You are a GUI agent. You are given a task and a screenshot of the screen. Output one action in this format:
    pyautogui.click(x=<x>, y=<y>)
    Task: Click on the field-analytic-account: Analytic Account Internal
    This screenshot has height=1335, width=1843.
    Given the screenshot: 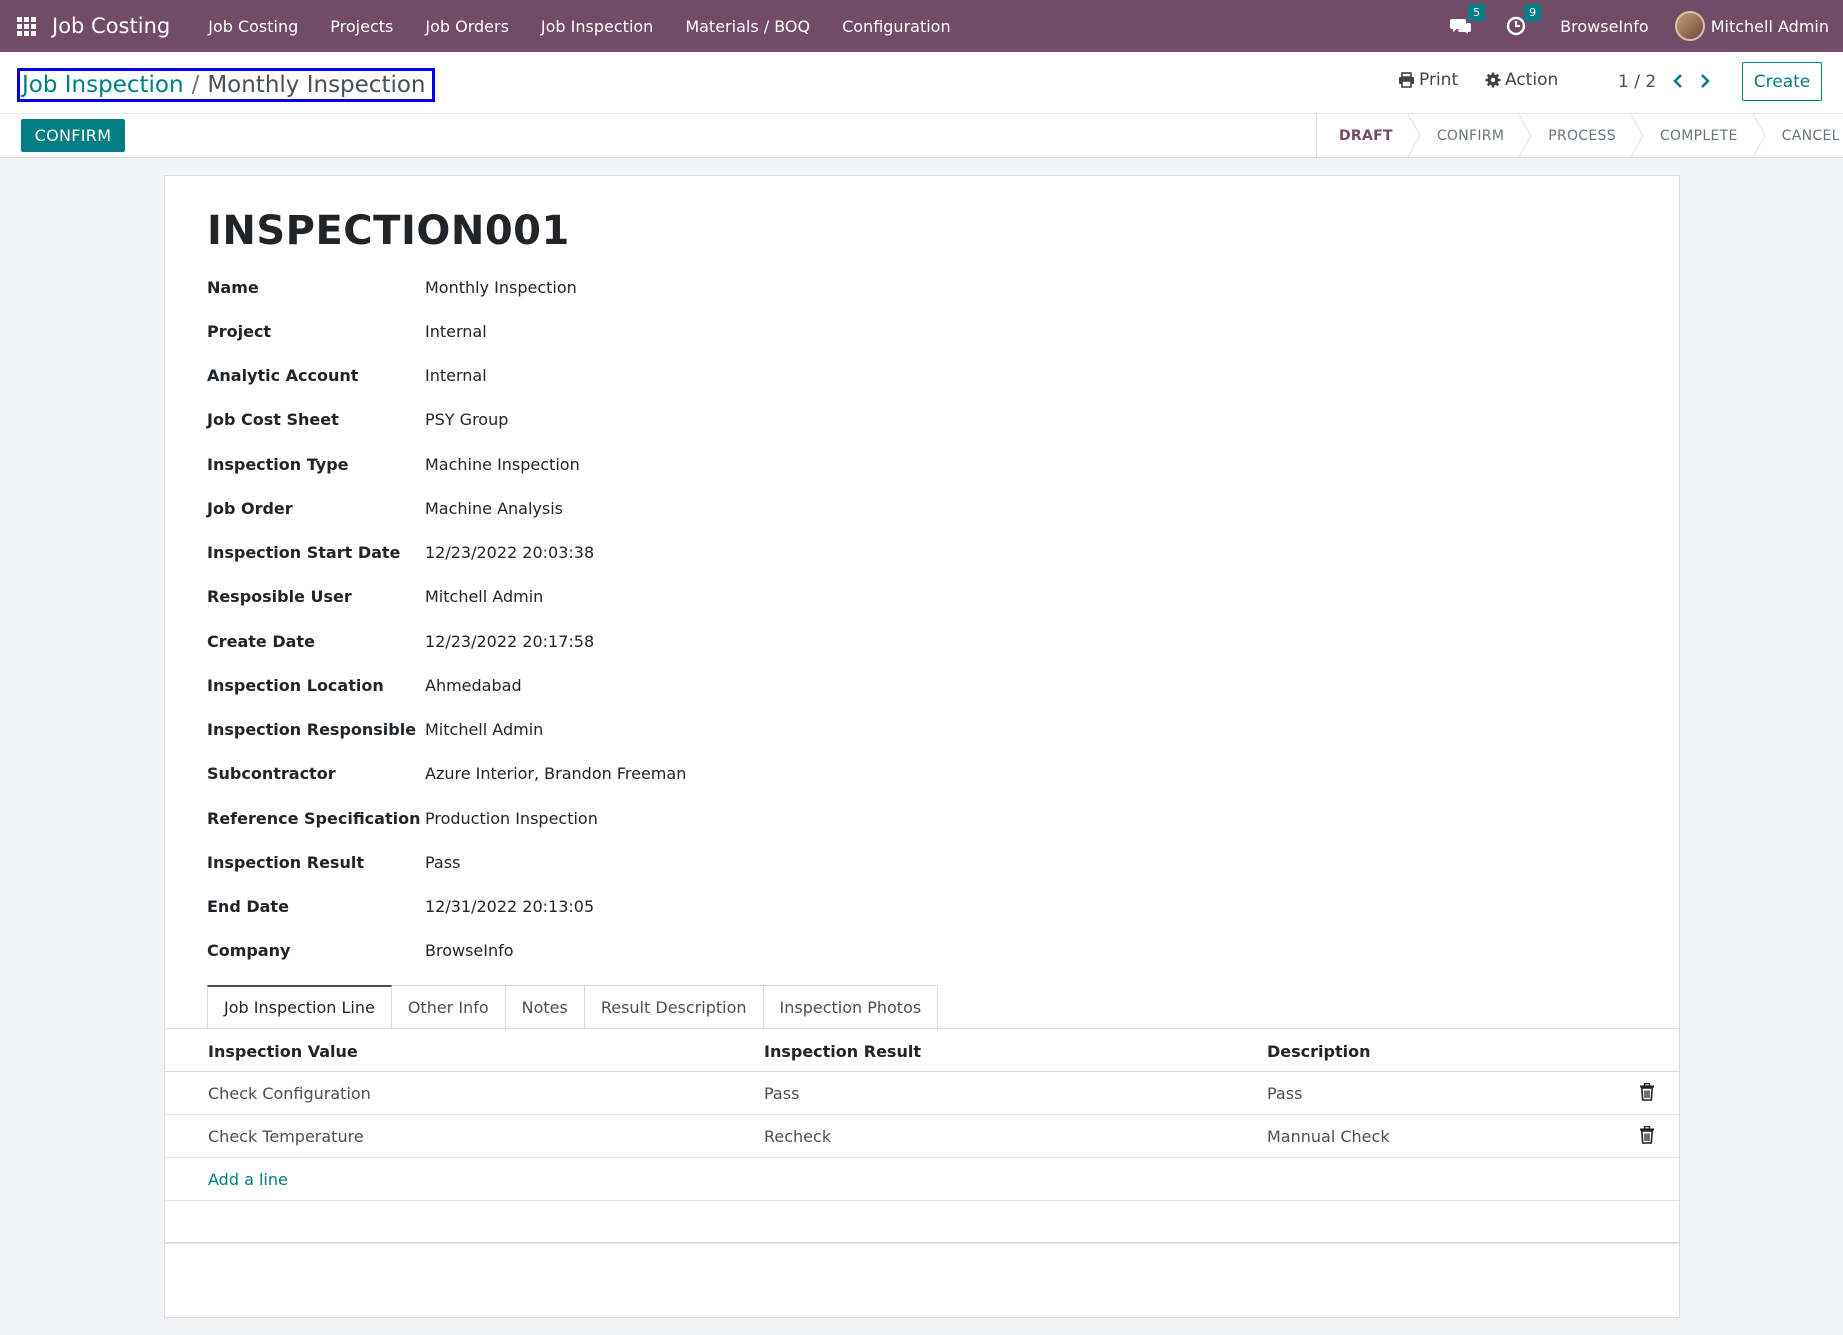 What is the action you would take?
    pyautogui.click(x=607, y=375)
    